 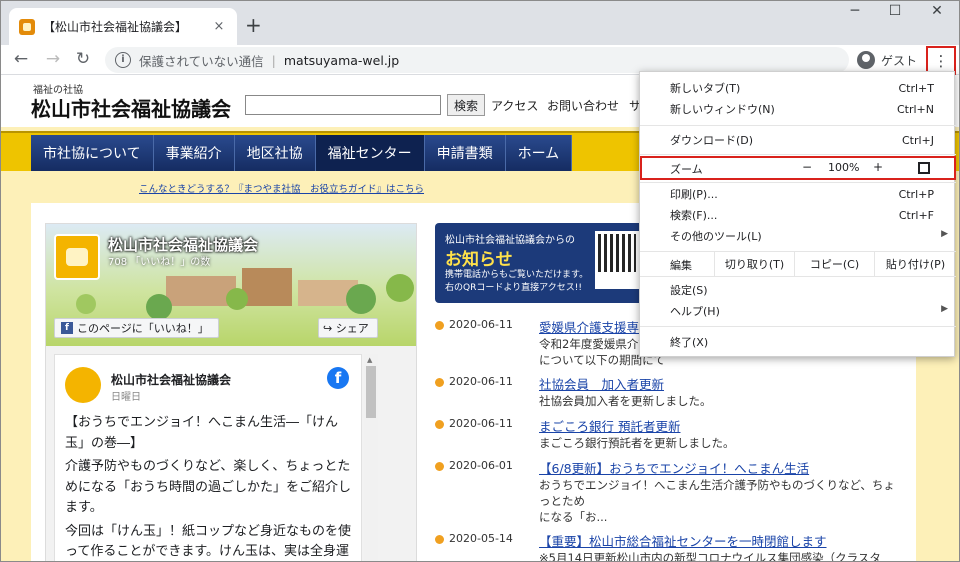 I want to click on profile-avatar-icon, so click(x=866, y=60).